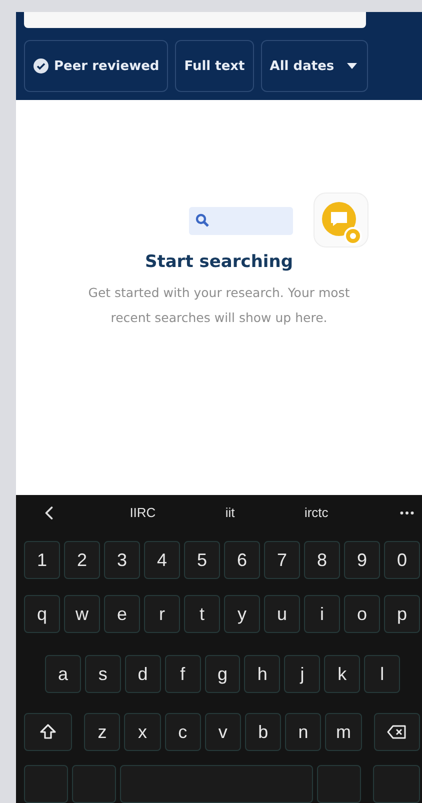  I want to click on keyboard-key: 9, so click(362, 560).